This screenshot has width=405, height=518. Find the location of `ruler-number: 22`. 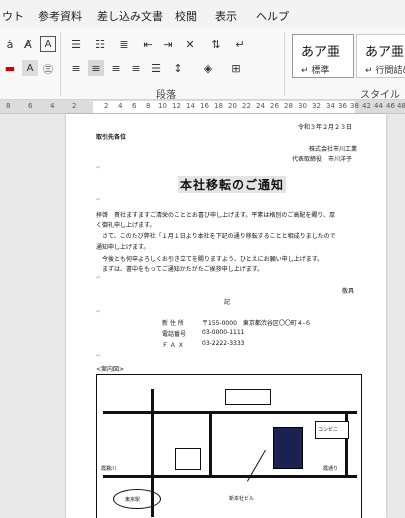

ruler-number: 22 is located at coordinates (246, 106).